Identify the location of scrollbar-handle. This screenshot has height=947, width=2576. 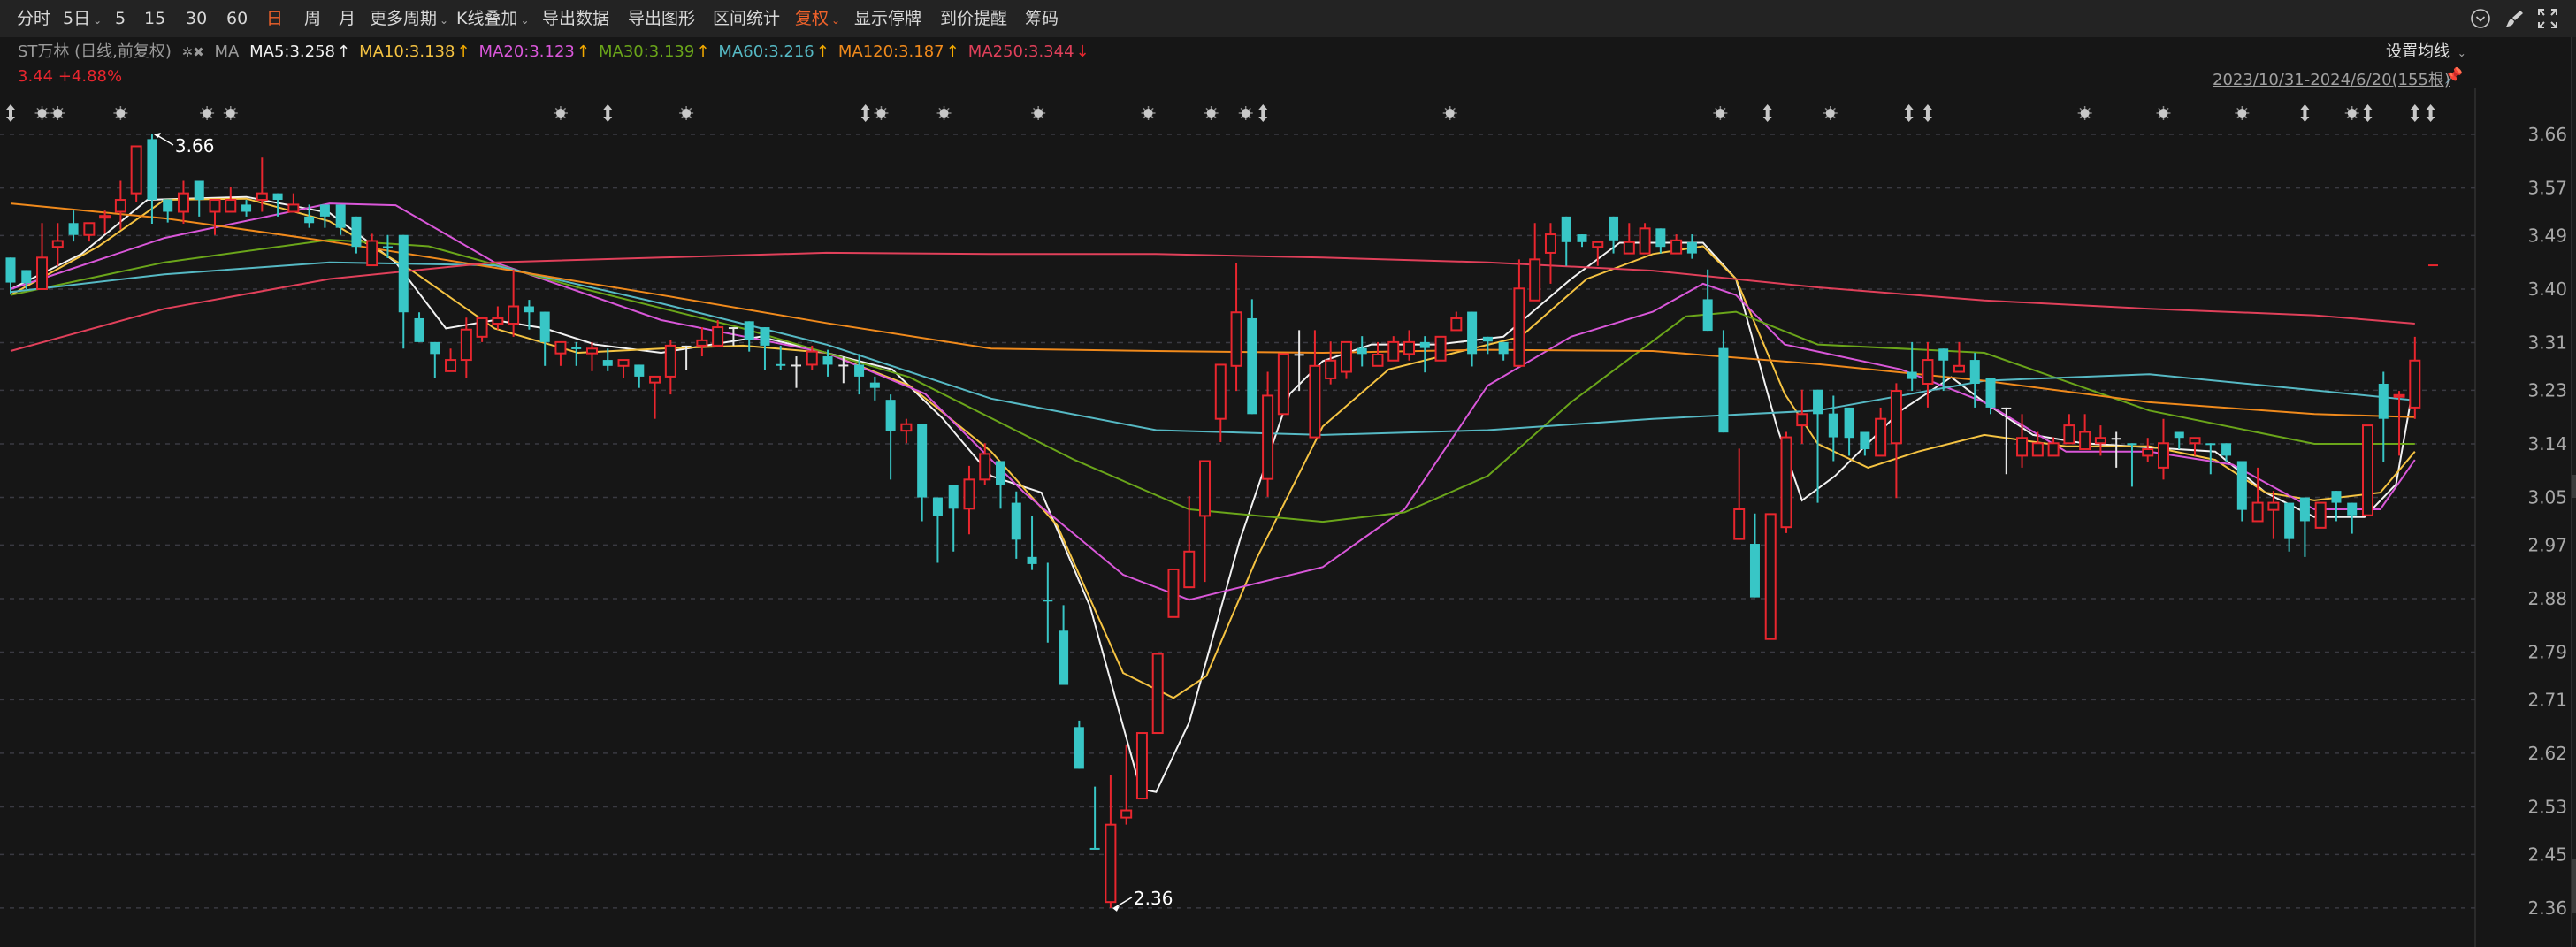
(2574, 486).